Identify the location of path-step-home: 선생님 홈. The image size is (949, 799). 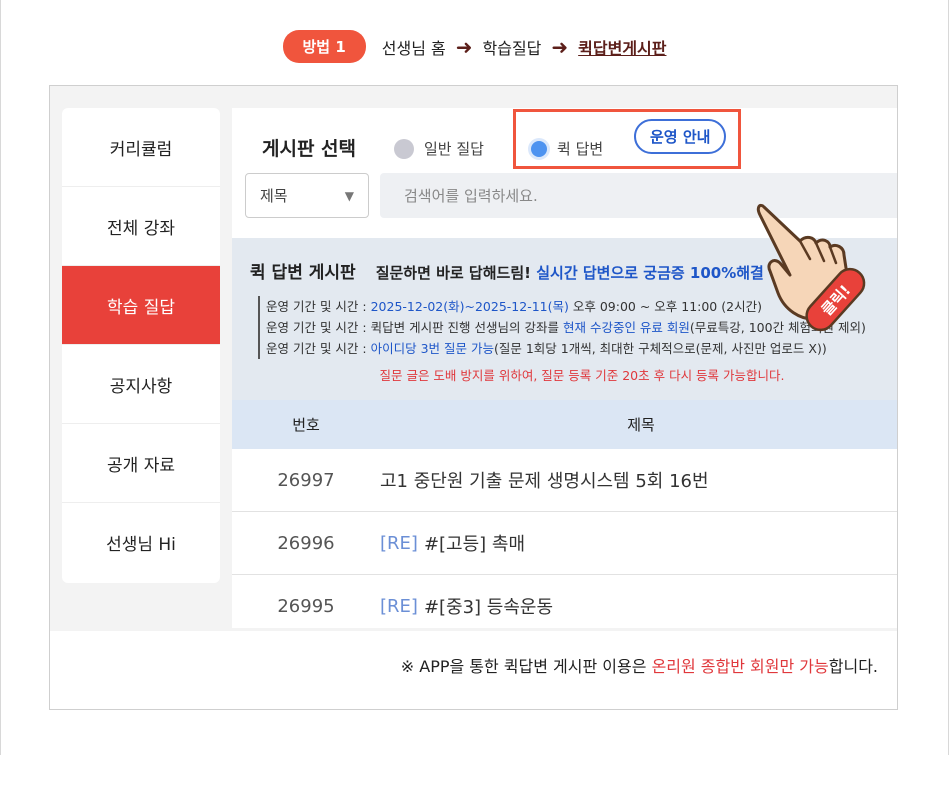
(413, 48).